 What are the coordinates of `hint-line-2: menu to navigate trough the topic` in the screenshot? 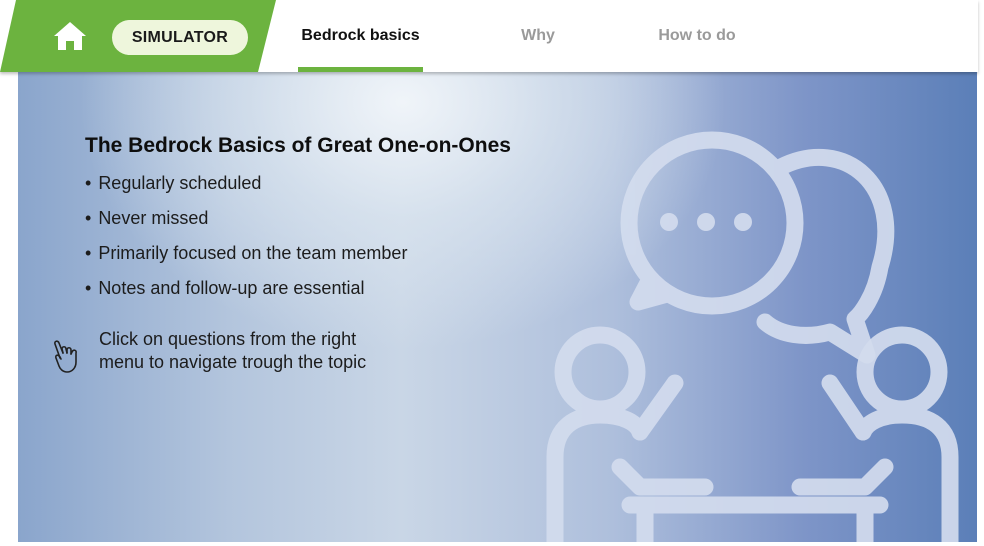 It's located at (233, 362).